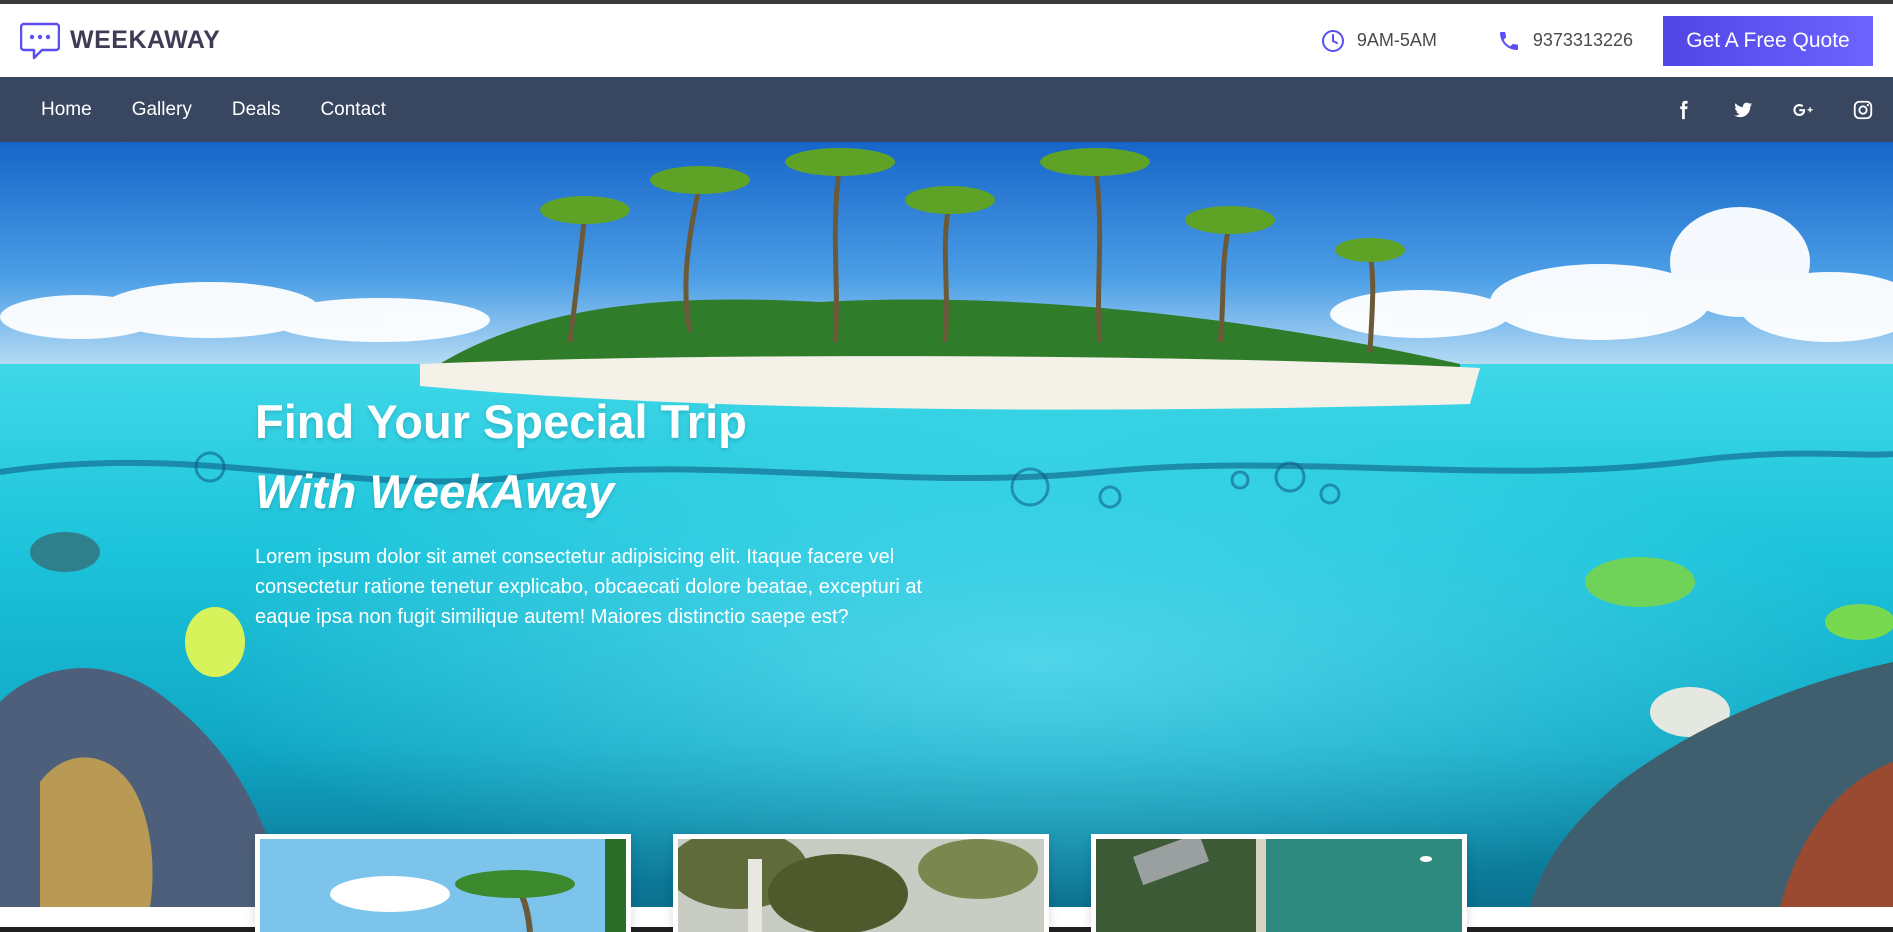 This screenshot has width=1893, height=932. I want to click on nav-links: Home Gallery Deals Contact, so click(233, 110).